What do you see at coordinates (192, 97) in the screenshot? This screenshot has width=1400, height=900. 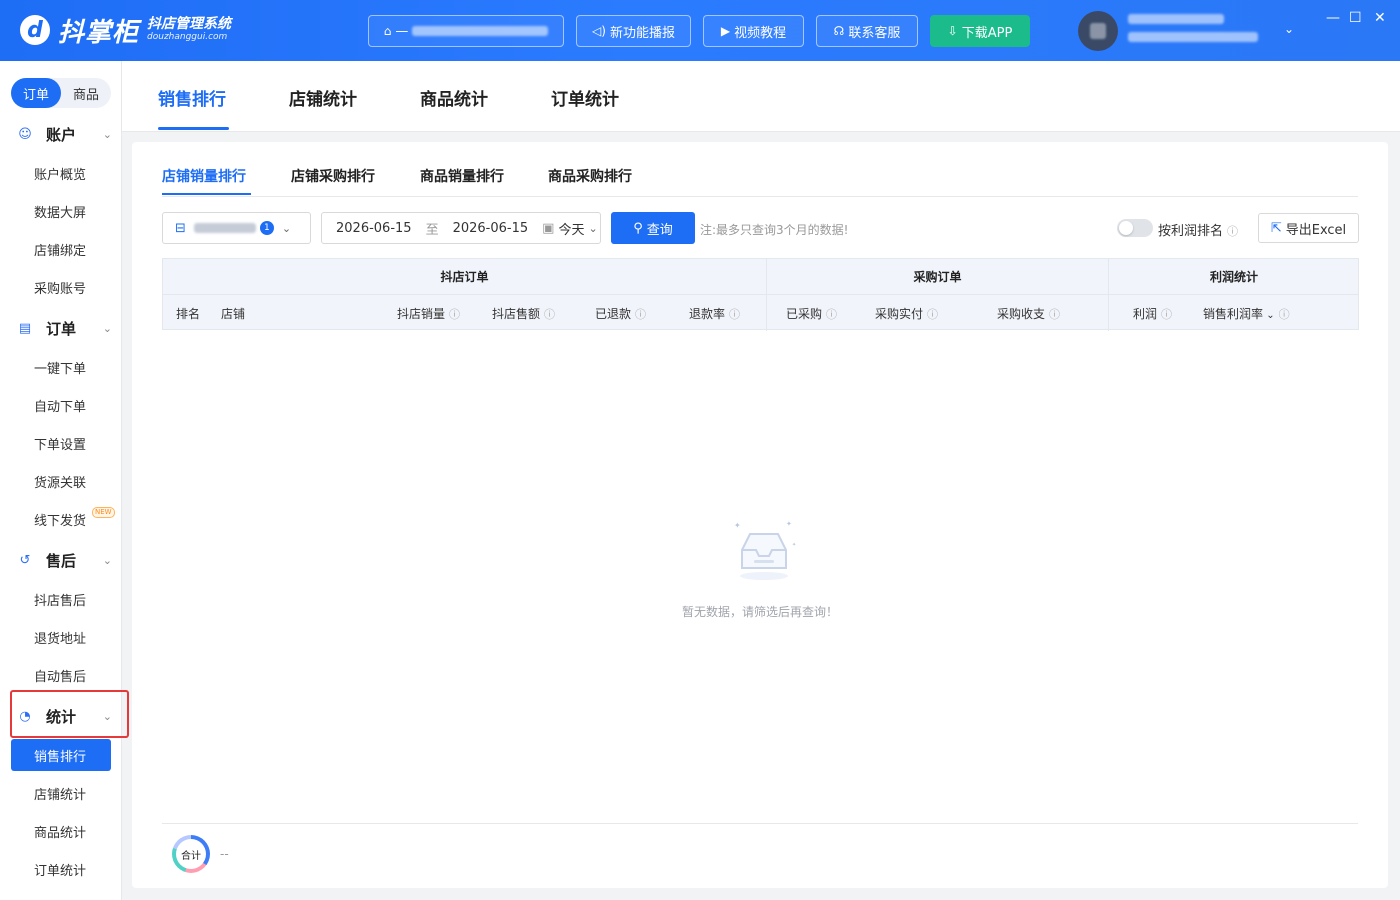 I see `tab-sales-ranking: 销售排行` at bounding box center [192, 97].